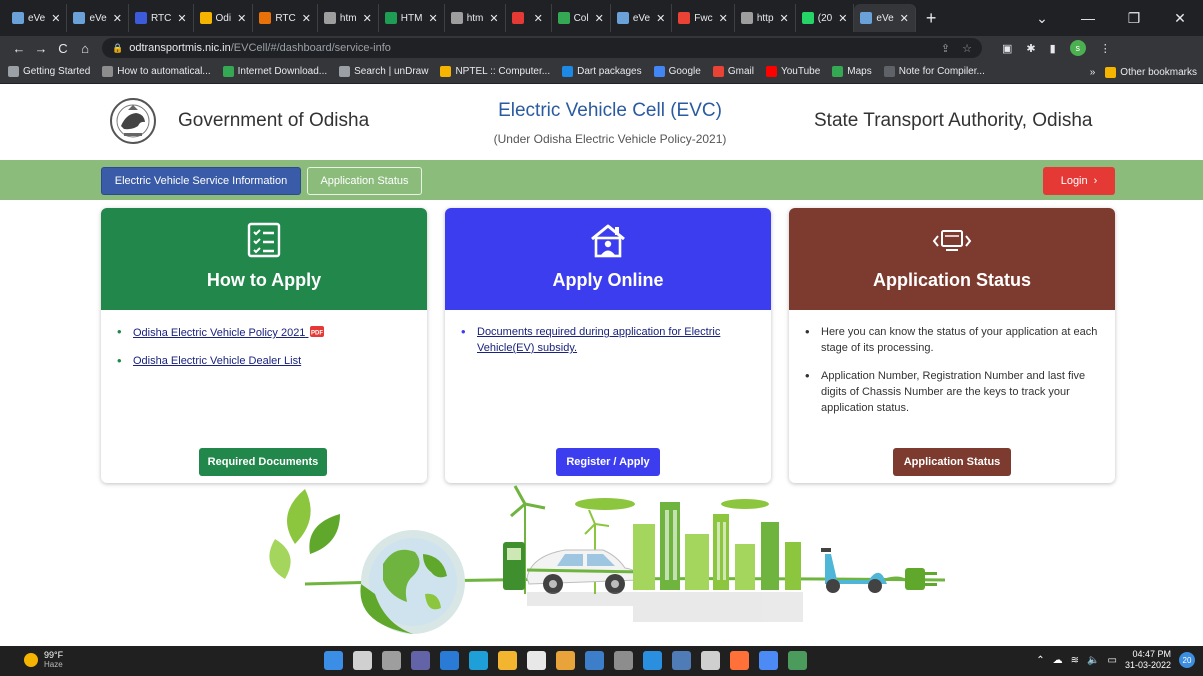 Image resolution: width=1203 pixels, height=676 pixels. Describe the element at coordinates (797, 660) in the screenshot. I see `excel-icon` at that location.